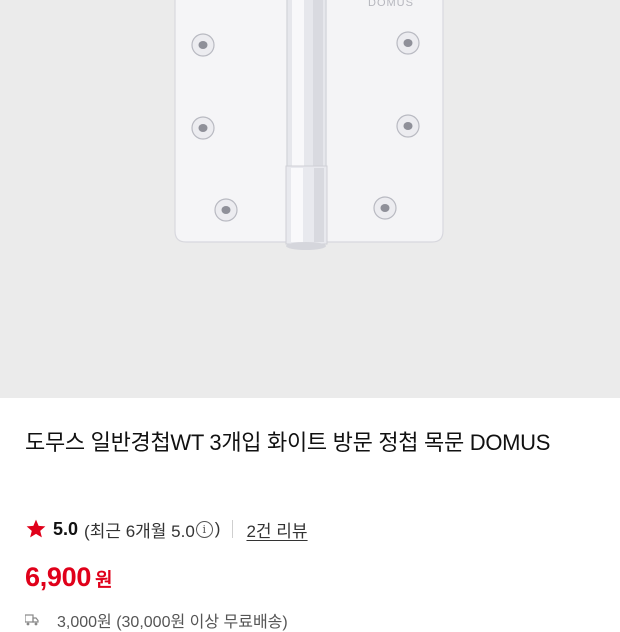 This screenshot has height=632, width=620. I want to click on info-icon: i, so click(204, 529).